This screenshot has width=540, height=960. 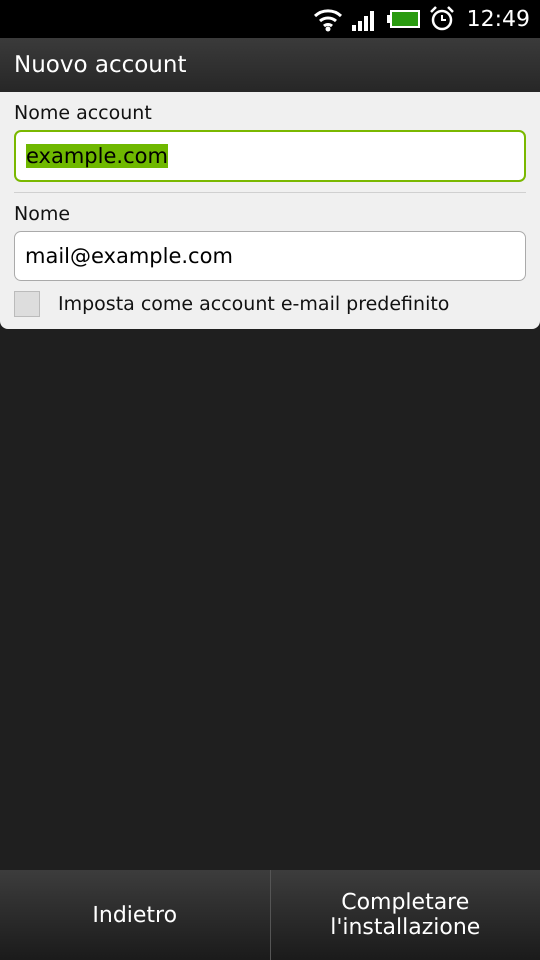 I want to click on input-field: example.com, so click(x=270, y=156).